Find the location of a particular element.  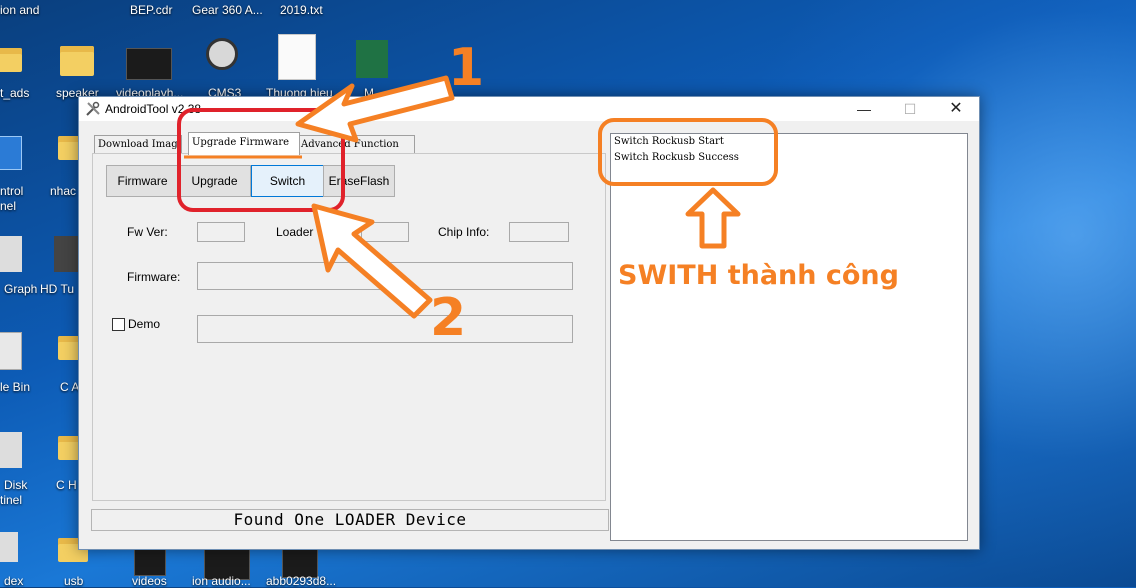

image-file-icon is located at coordinates (297, 57).